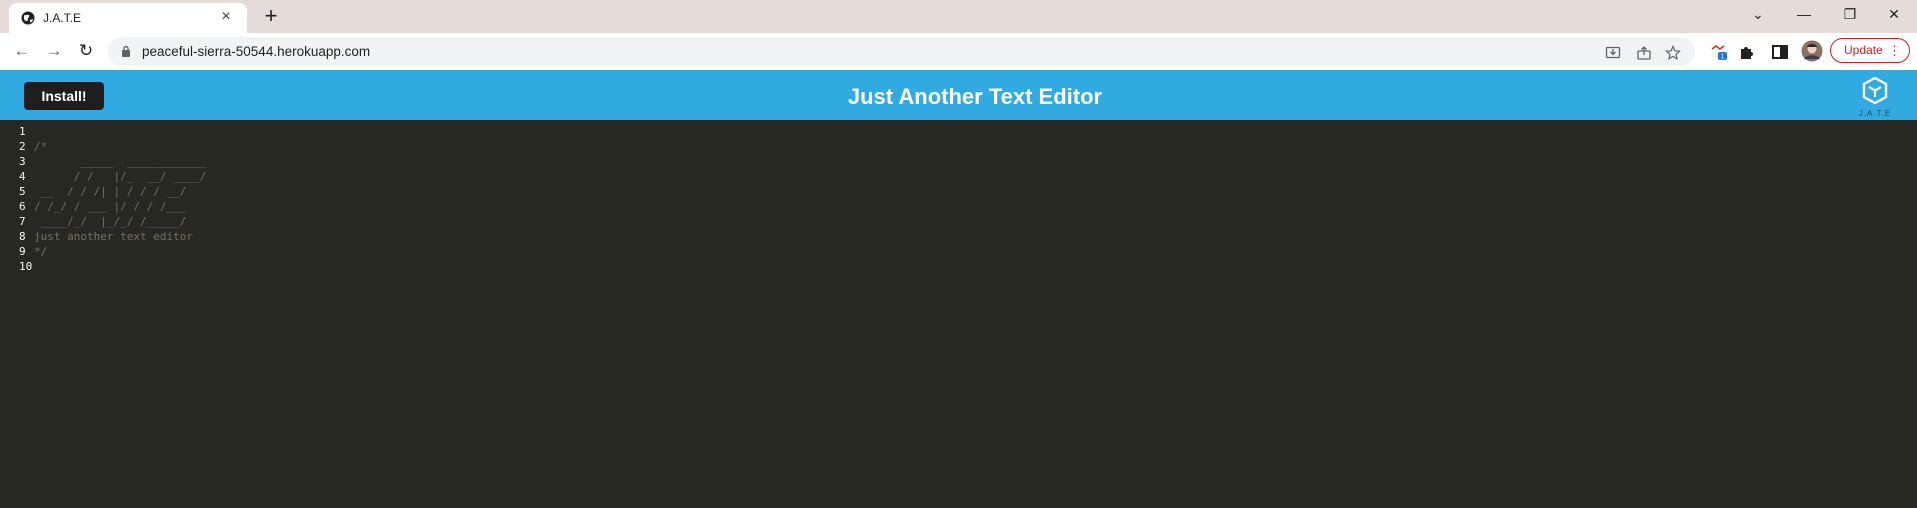 The image size is (1917, 508). Describe the element at coordinates (1875, 90) in the screenshot. I see `logo-cube-icon` at that location.